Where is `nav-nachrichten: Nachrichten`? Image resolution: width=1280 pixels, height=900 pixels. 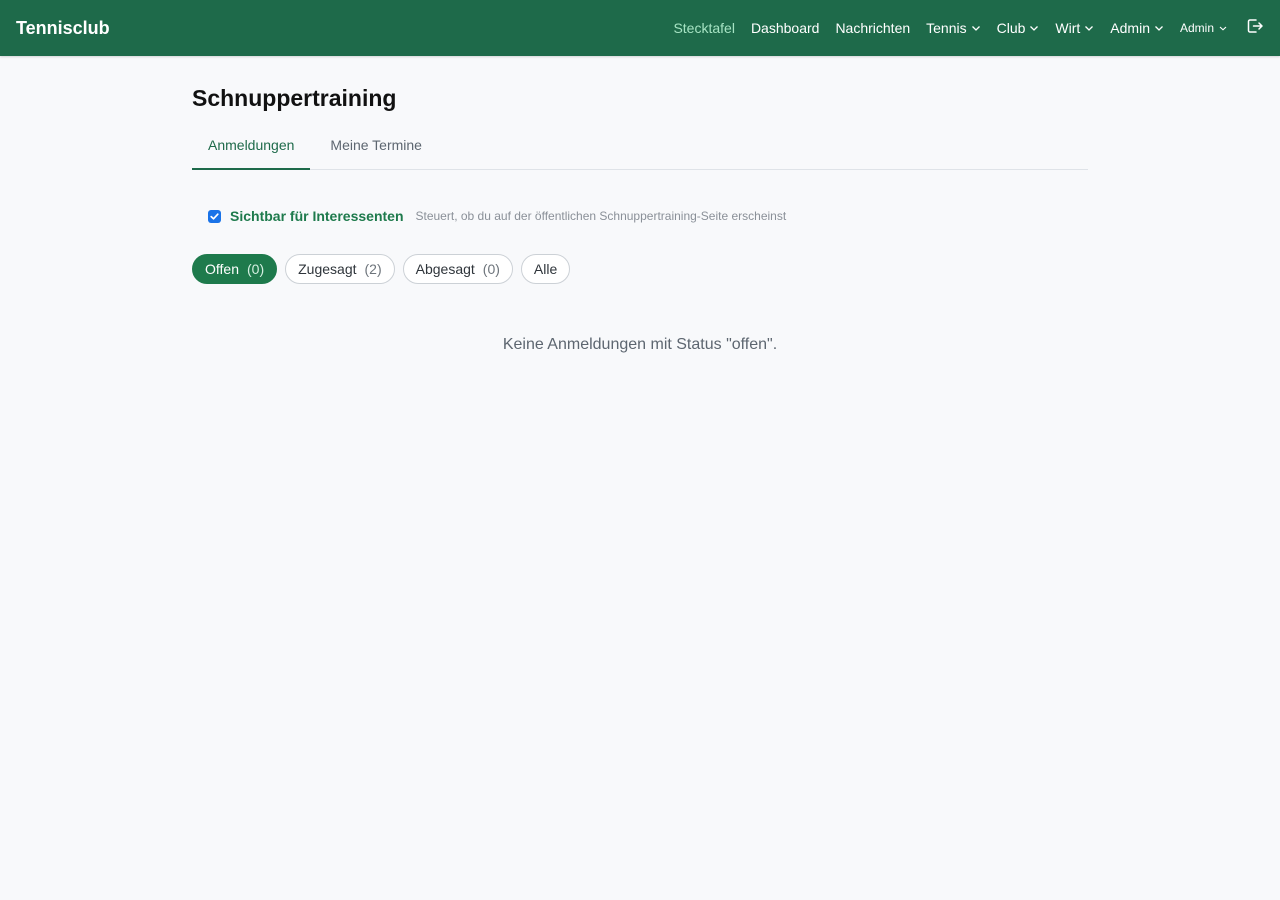 nav-nachrichten: Nachrichten is located at coordinates (872, 28).